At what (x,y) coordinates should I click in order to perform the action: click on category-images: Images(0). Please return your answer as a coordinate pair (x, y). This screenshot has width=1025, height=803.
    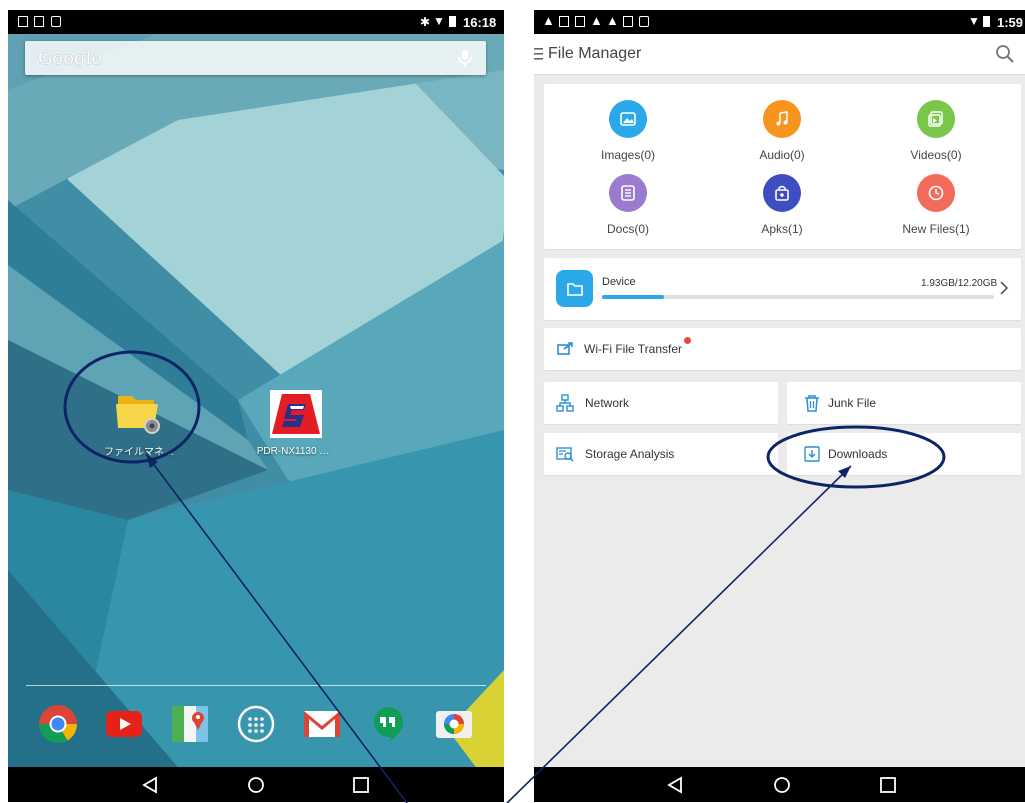
    Looking at the image, I should click on (628, 131).